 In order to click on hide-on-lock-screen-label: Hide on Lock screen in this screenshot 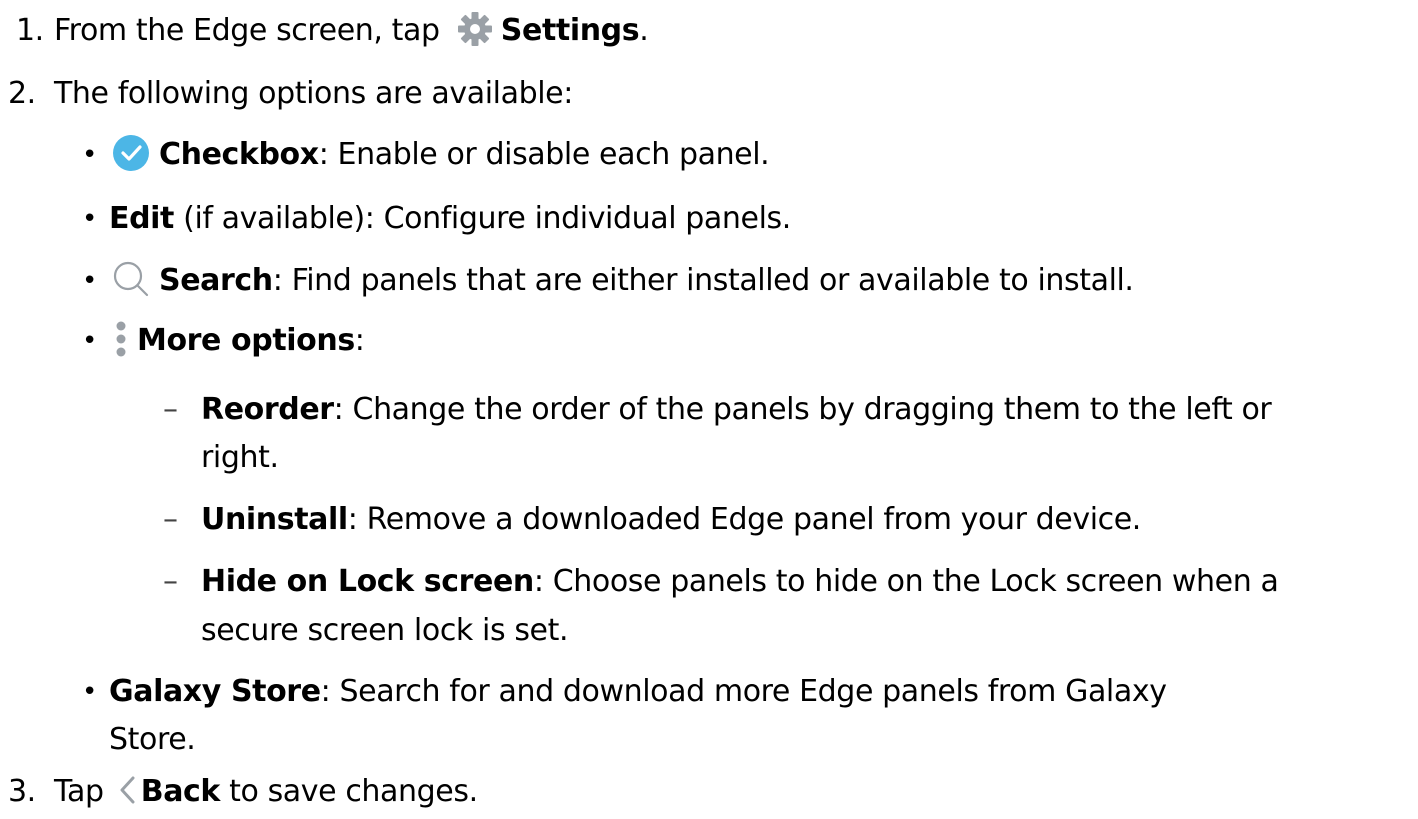, I will do `click(367, 581)`.